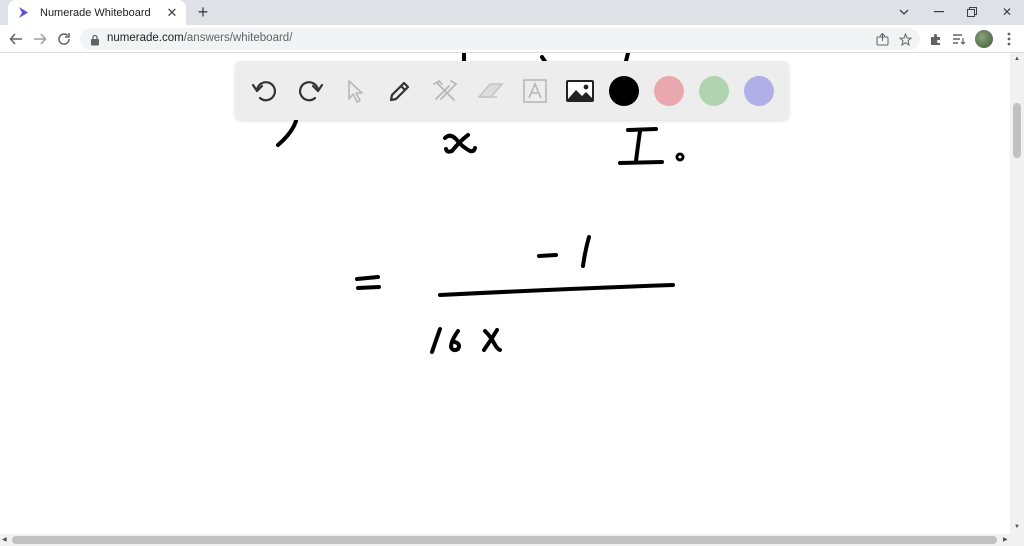 The height and width of the screenshot is (546, 1024). I want to click on horizontal-scrollbar: ◀ ▶, so click(512, 540).